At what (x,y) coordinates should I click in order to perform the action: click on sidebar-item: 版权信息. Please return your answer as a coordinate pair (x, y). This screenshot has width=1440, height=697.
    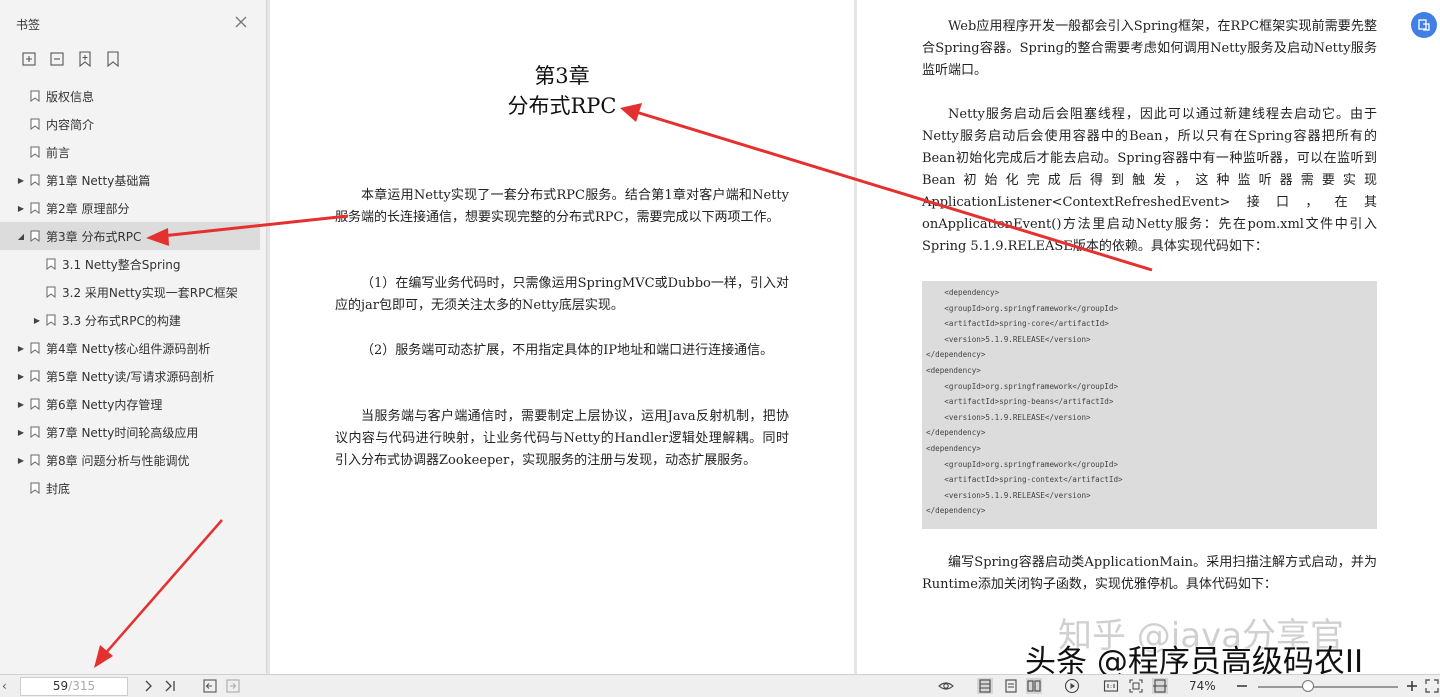
    Looking at the image, I should click on (133, 96).